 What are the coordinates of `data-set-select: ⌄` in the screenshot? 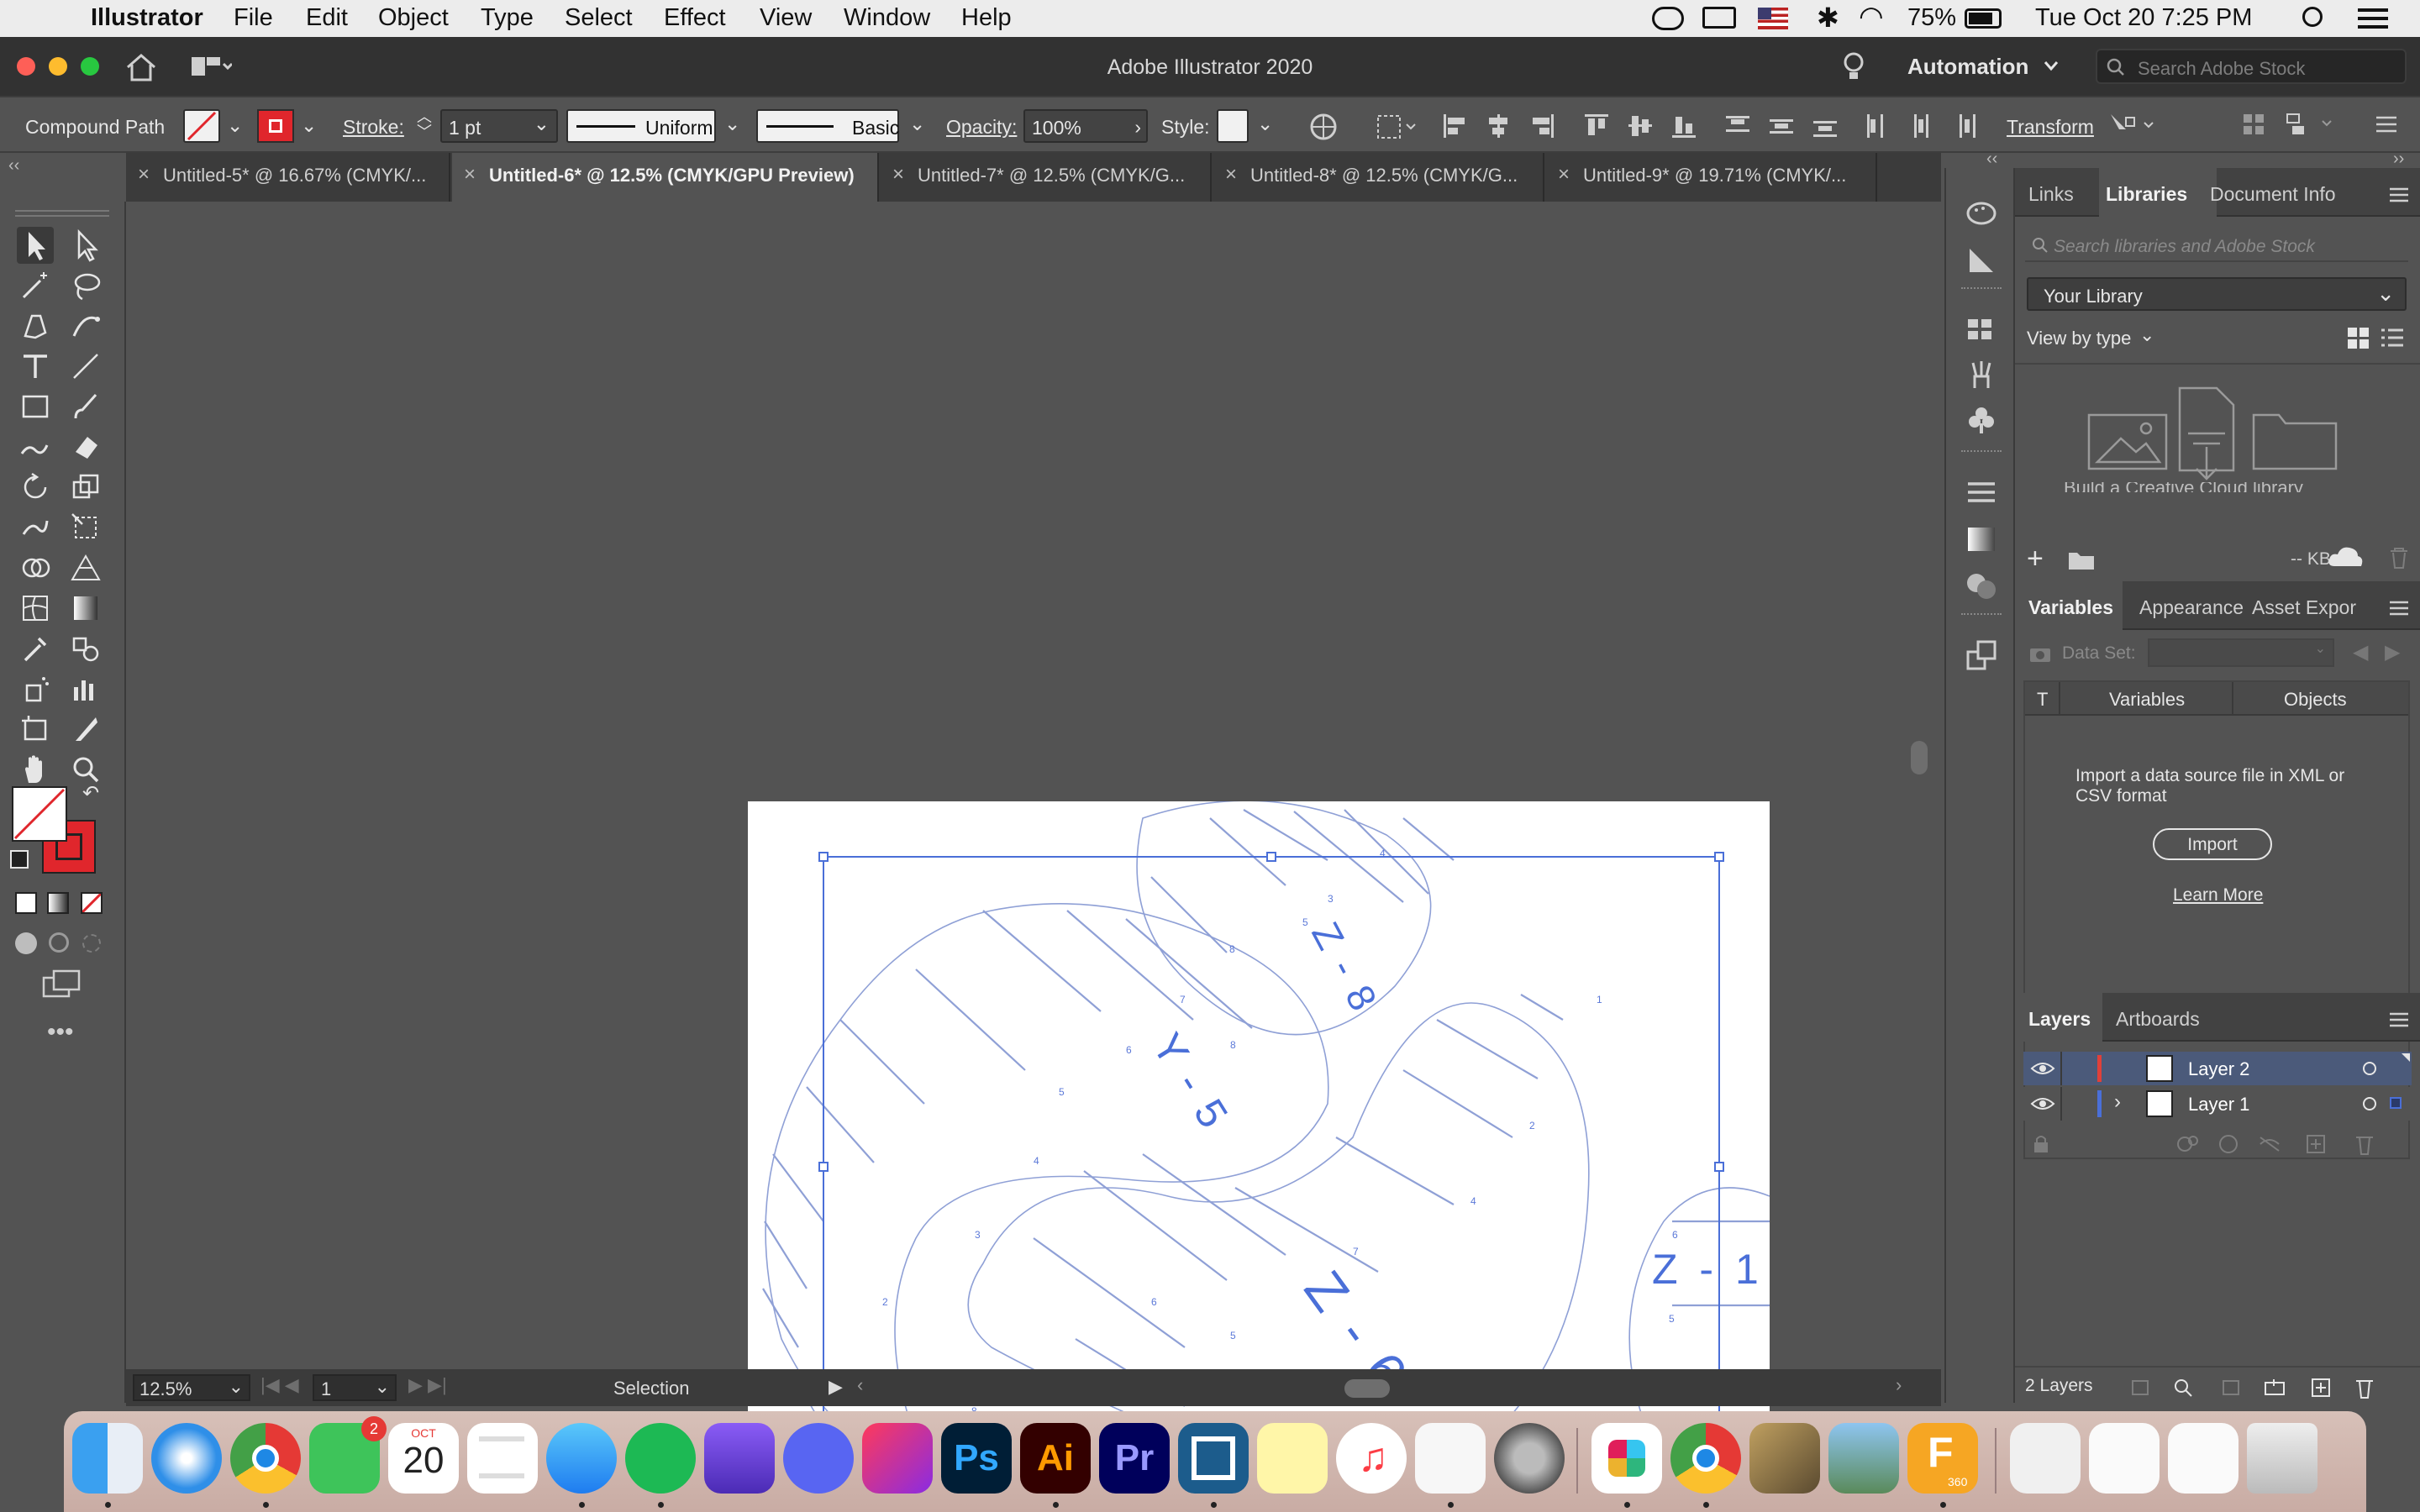 It's located at (2241, 652).